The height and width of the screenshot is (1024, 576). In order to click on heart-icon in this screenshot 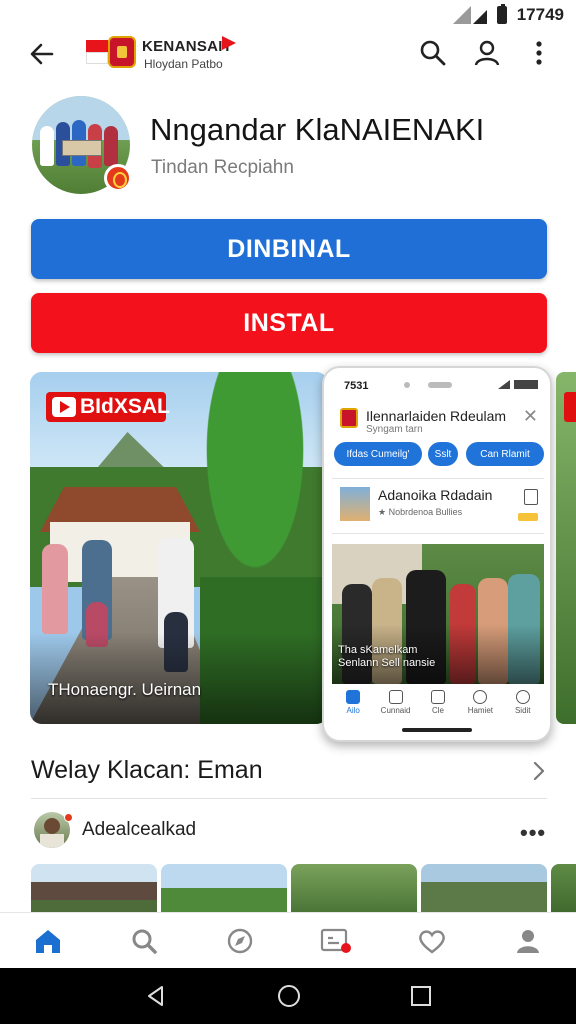, I will do `click(480, 697)`.